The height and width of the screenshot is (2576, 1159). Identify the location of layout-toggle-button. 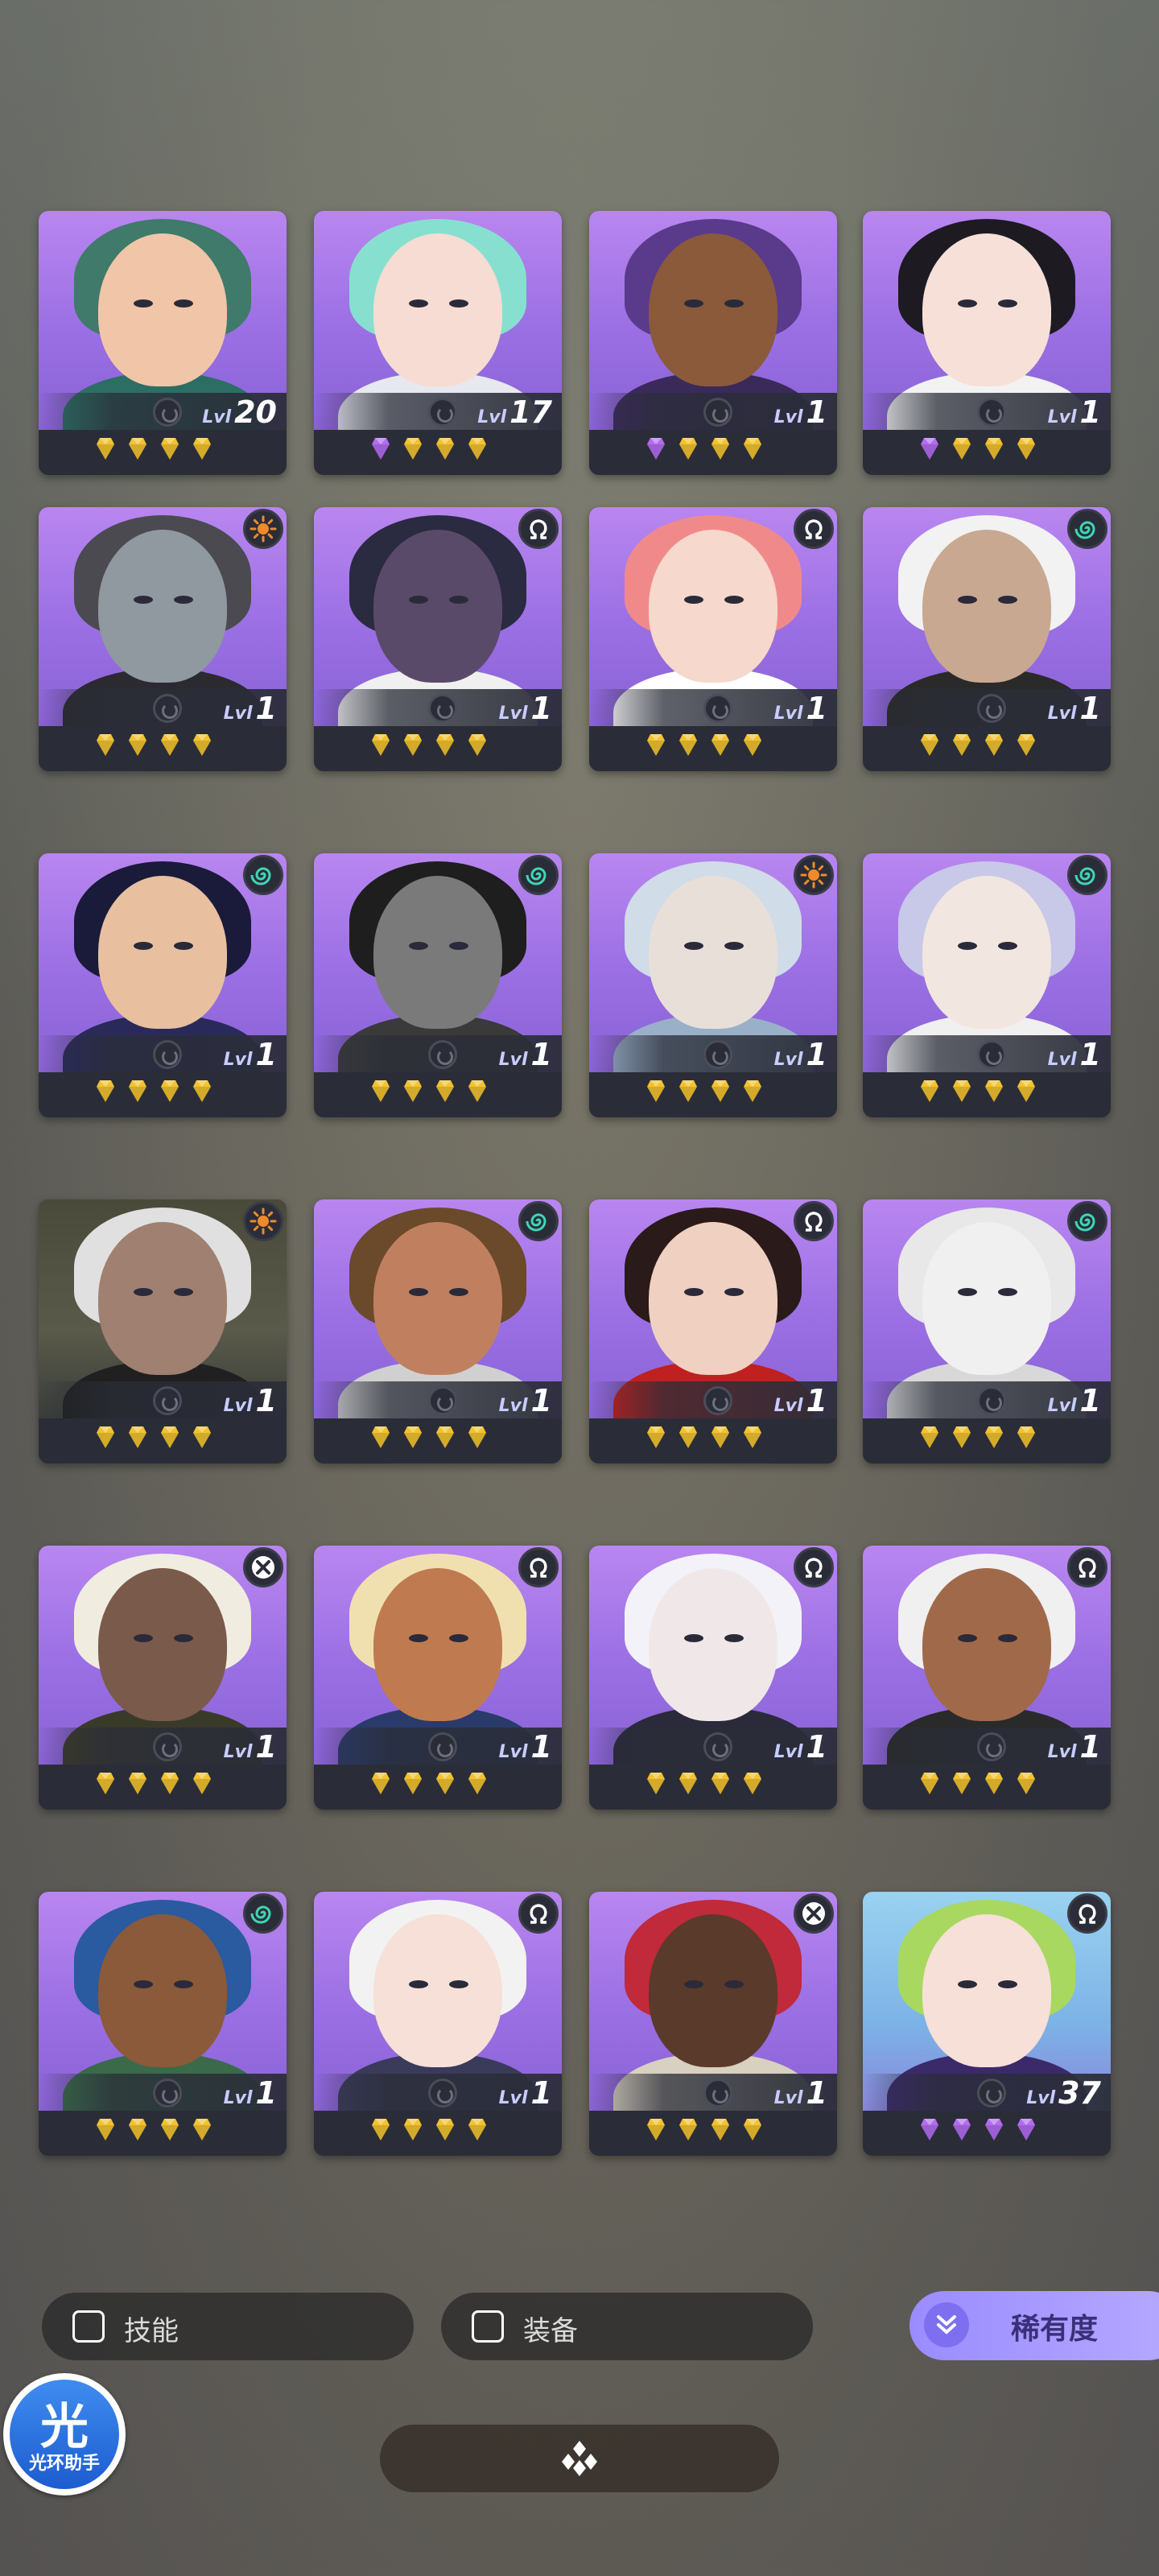
(579, 2458).